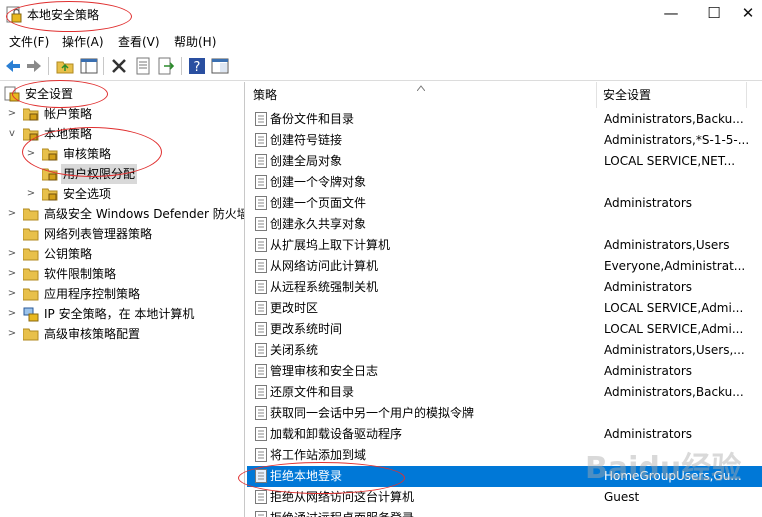 The width and height of the screenshot is (762, 517). I want to click on up-folder-icon, so click(65, 66).